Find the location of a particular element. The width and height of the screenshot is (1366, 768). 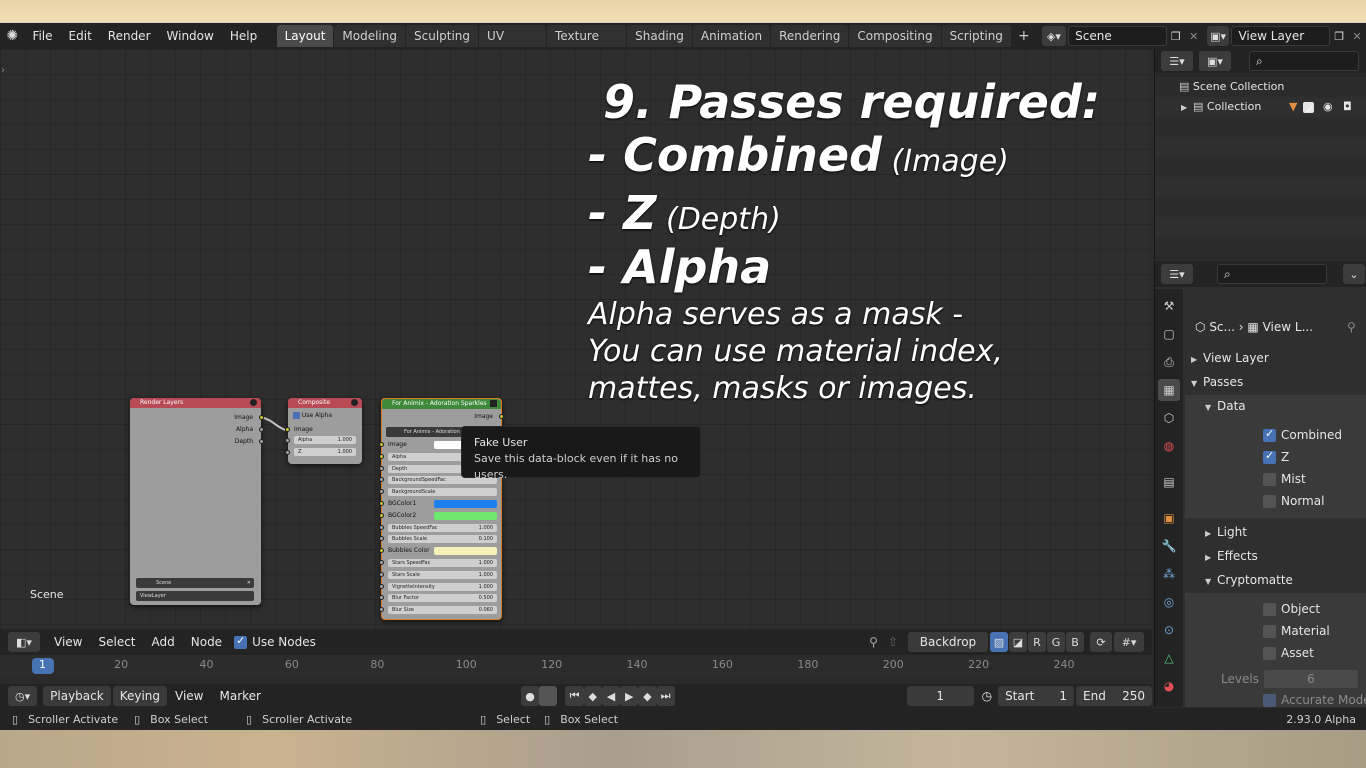

new-scene-icon: ❐ is located at coordinates (1176, 36).